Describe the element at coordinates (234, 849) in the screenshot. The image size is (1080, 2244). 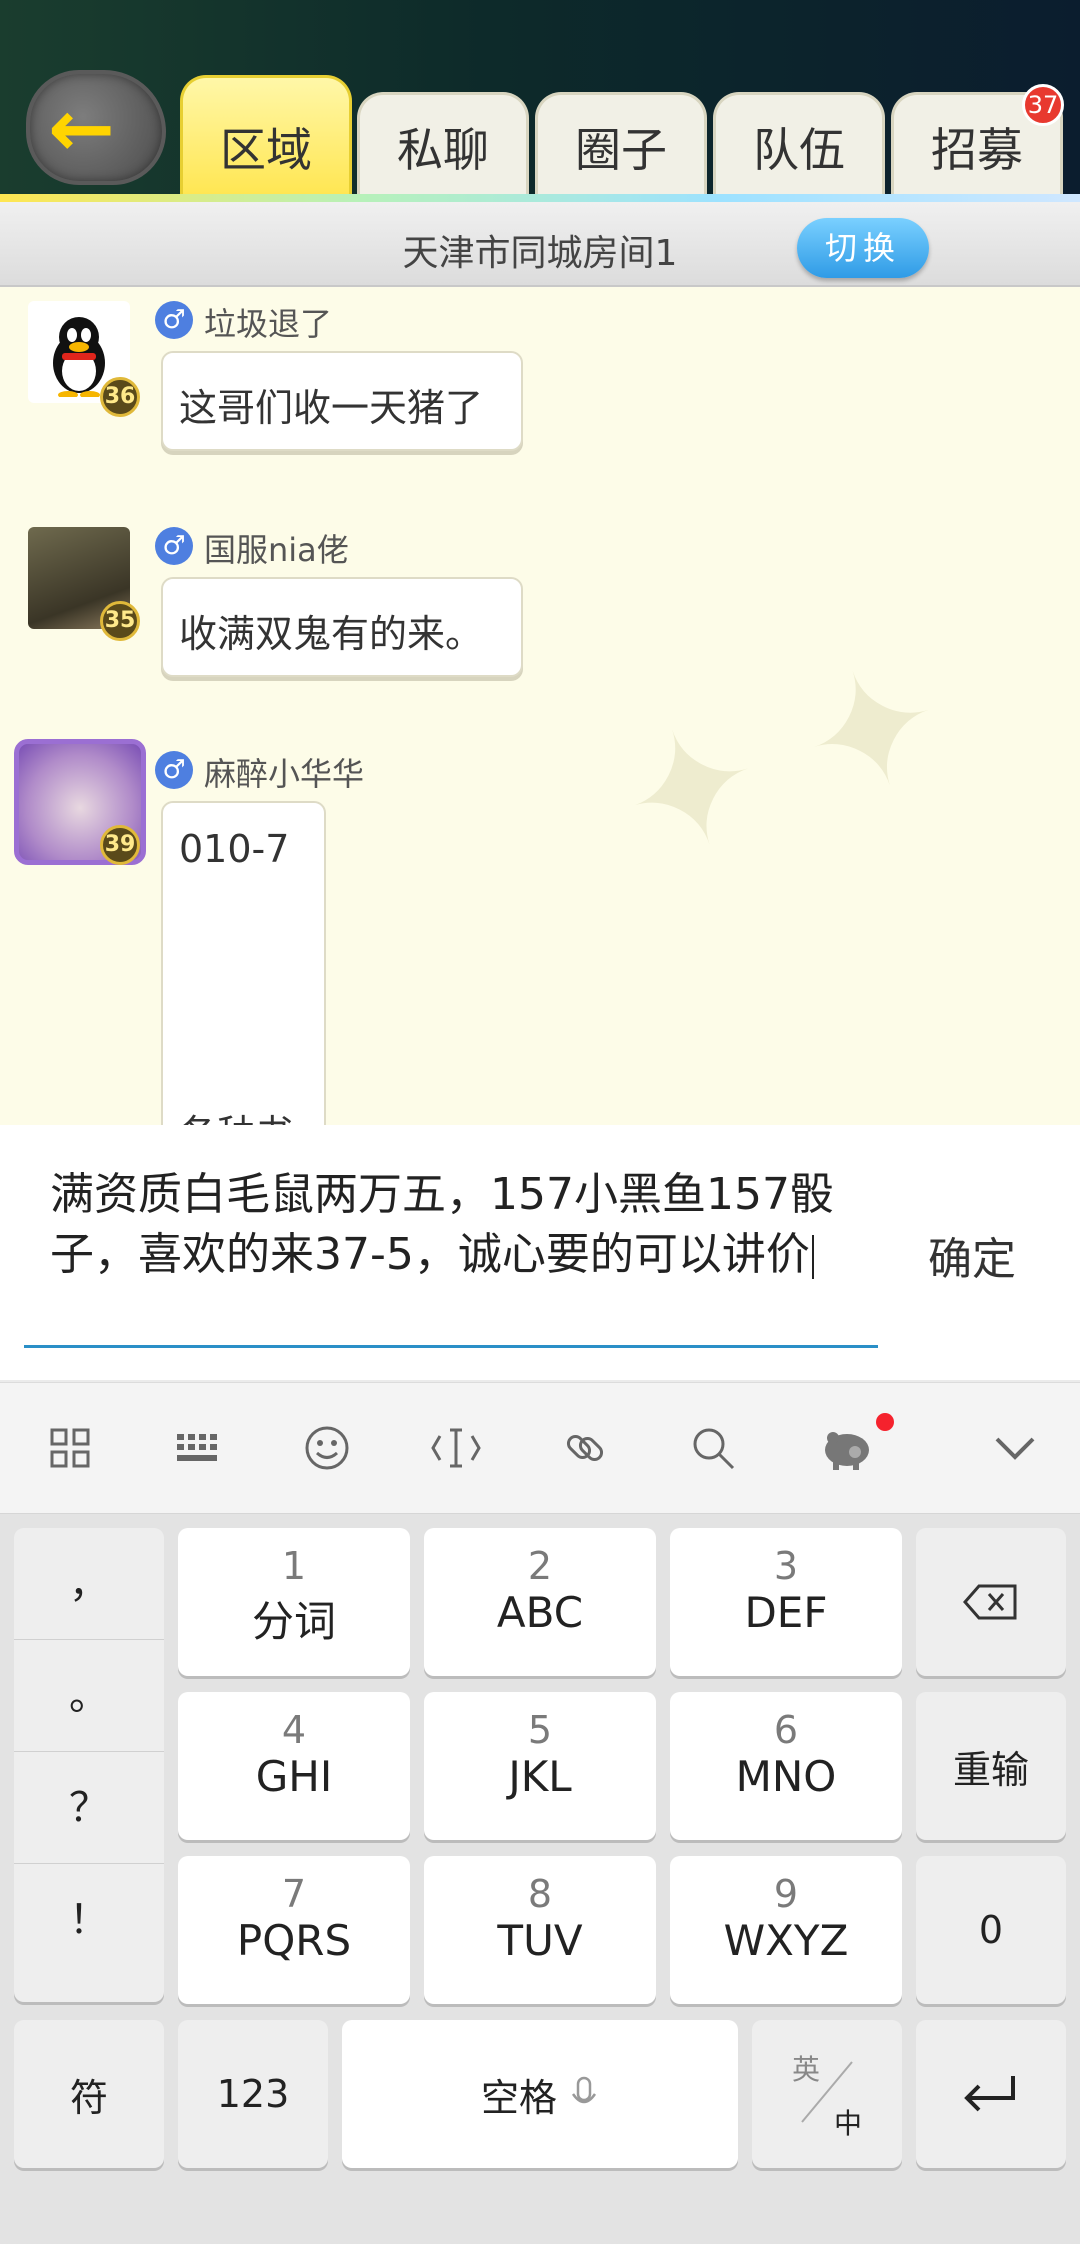
I see `message-text: 010-7` at that location.